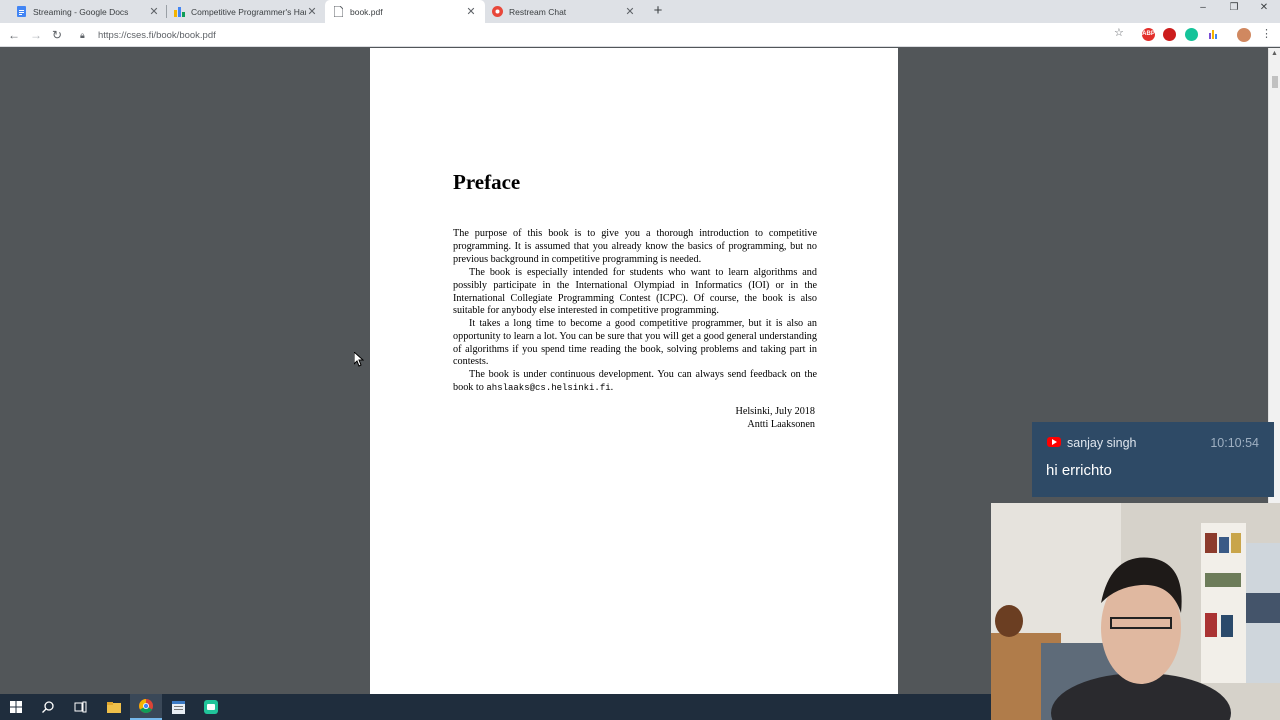  Describe the element at coordinates (658, 11) in the screenshot. I see `new-tab-button: +` at that location.